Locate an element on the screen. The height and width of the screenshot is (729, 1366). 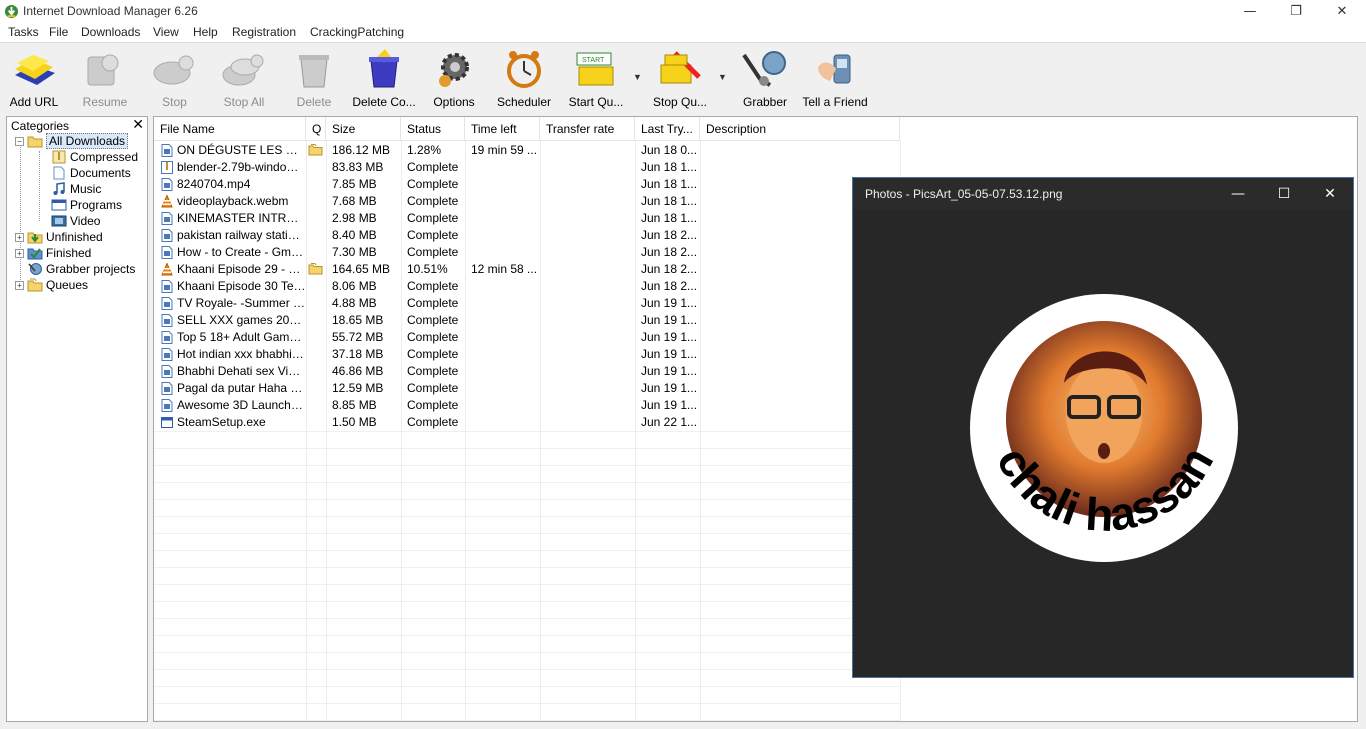
column-description: Description is located at coordinates (800, 129).